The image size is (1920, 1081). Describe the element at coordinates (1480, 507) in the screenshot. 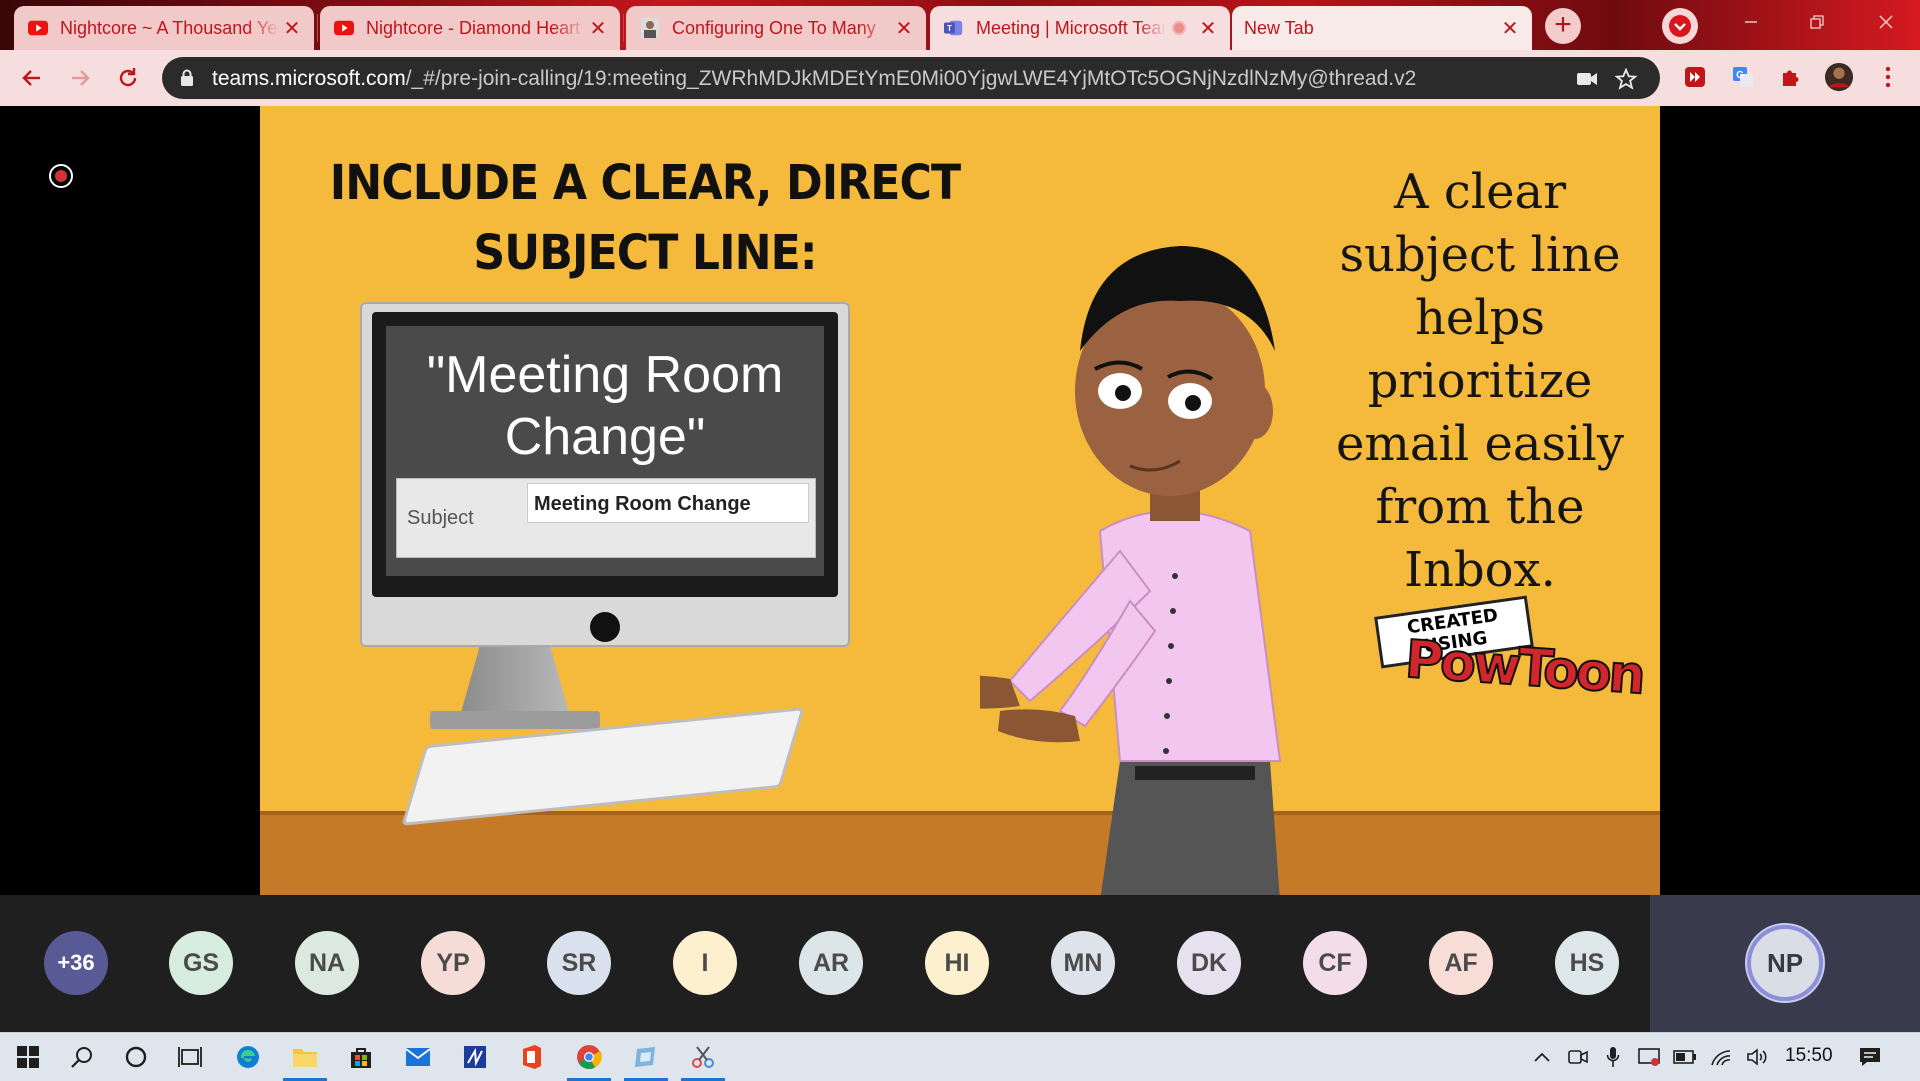

I see `side-text-line: from the` at that location.